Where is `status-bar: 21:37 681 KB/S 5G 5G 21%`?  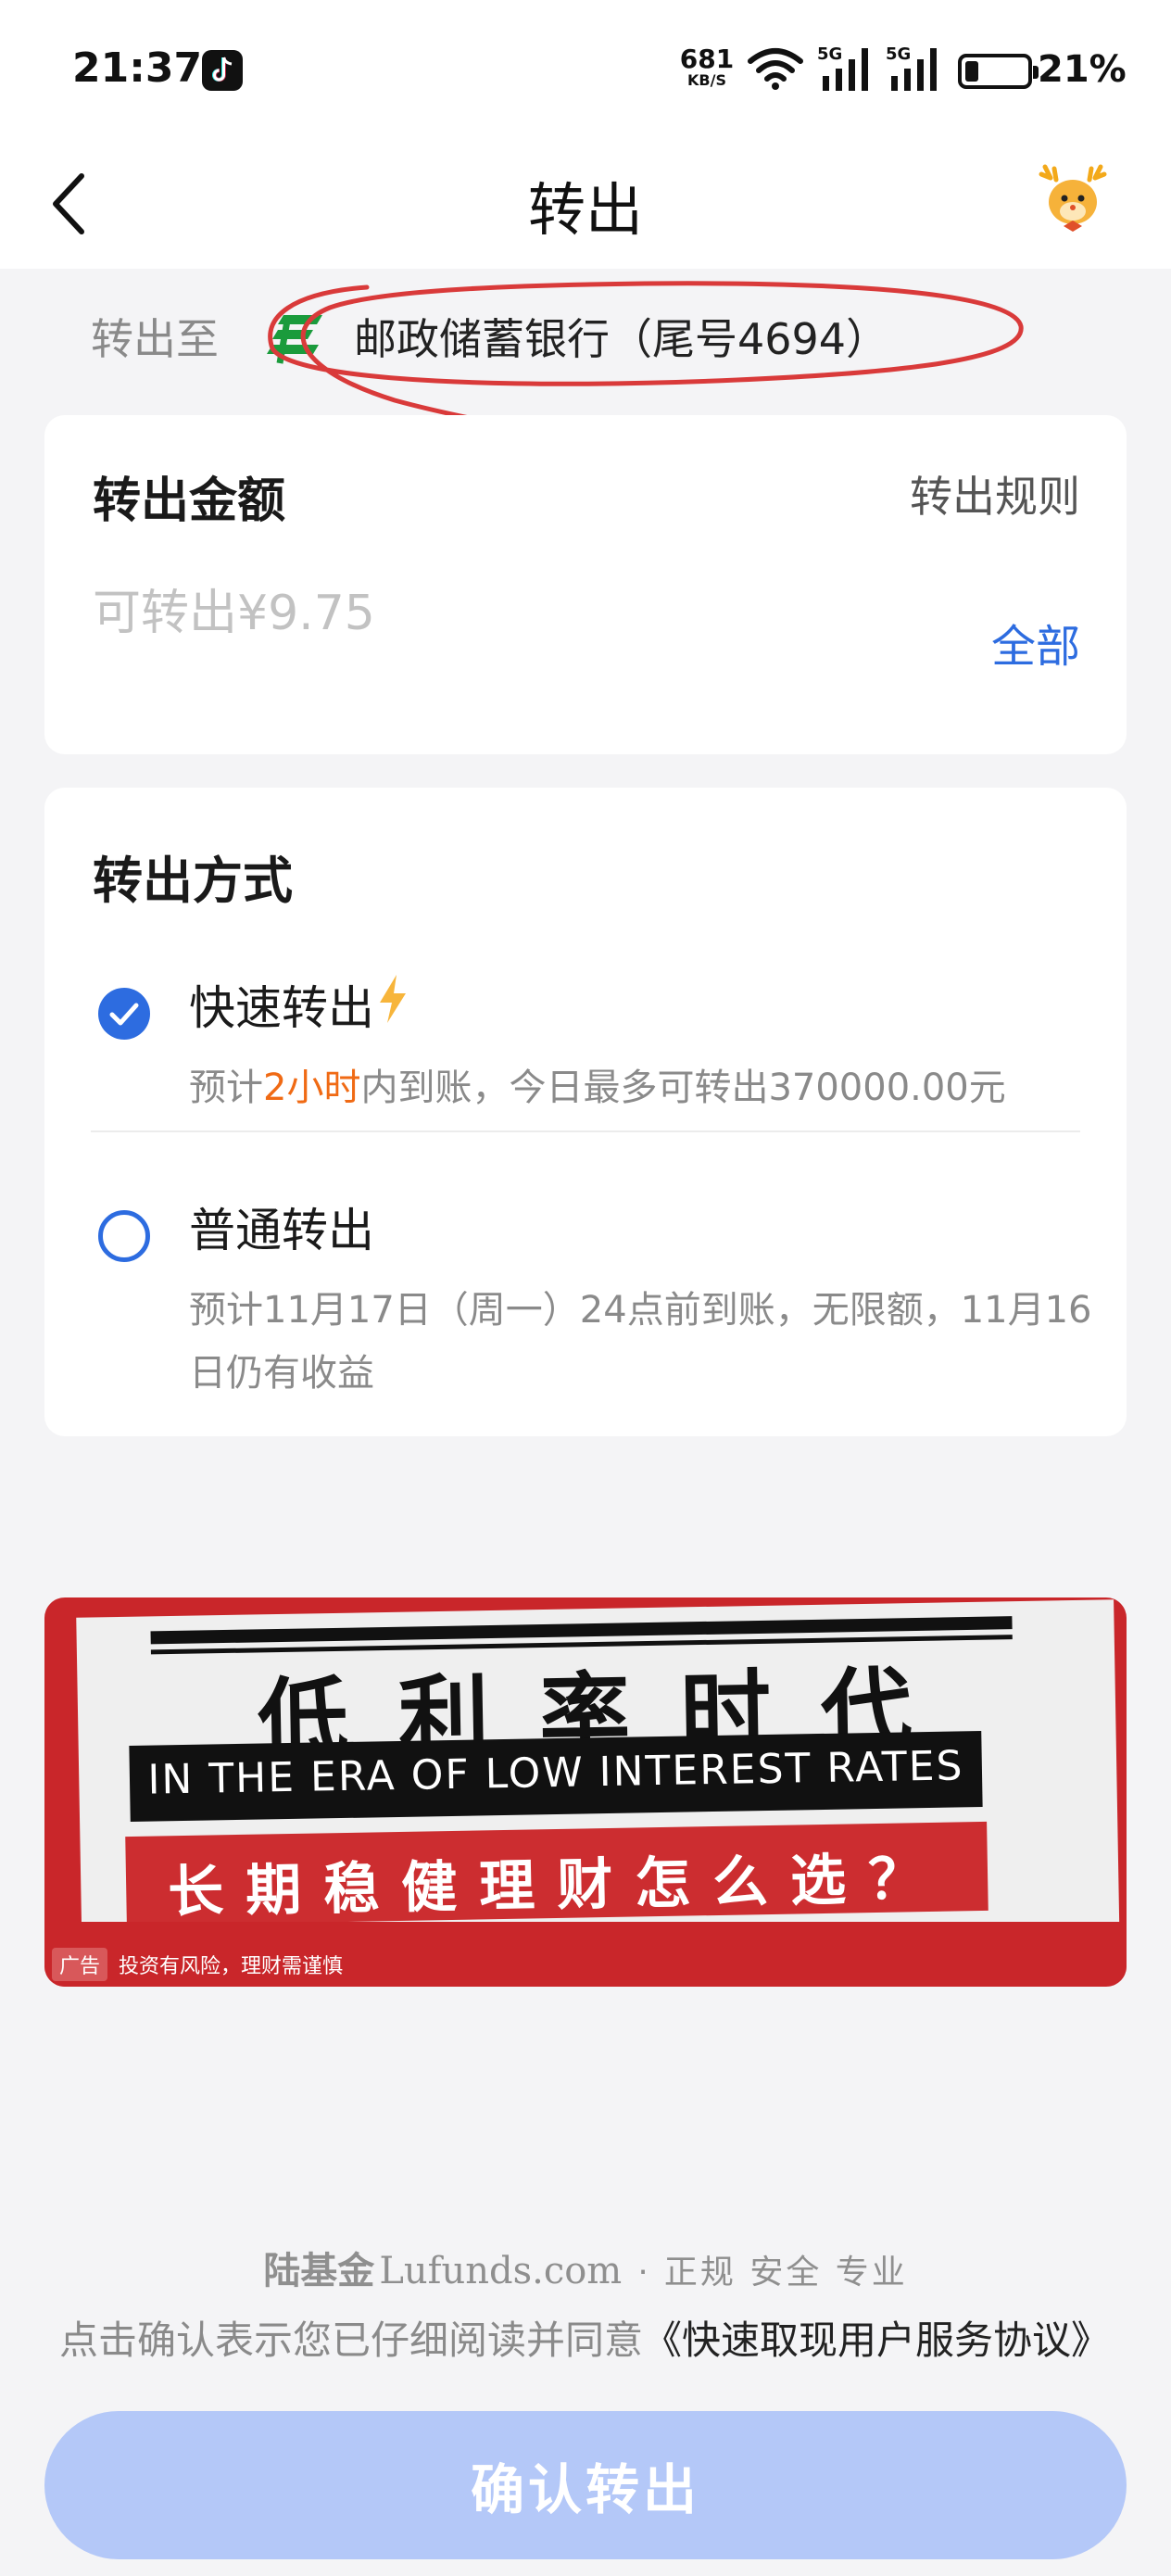
status-bar: 21:37 681 KB/S 5G 5G 21% is located at coordinates (585, 69).